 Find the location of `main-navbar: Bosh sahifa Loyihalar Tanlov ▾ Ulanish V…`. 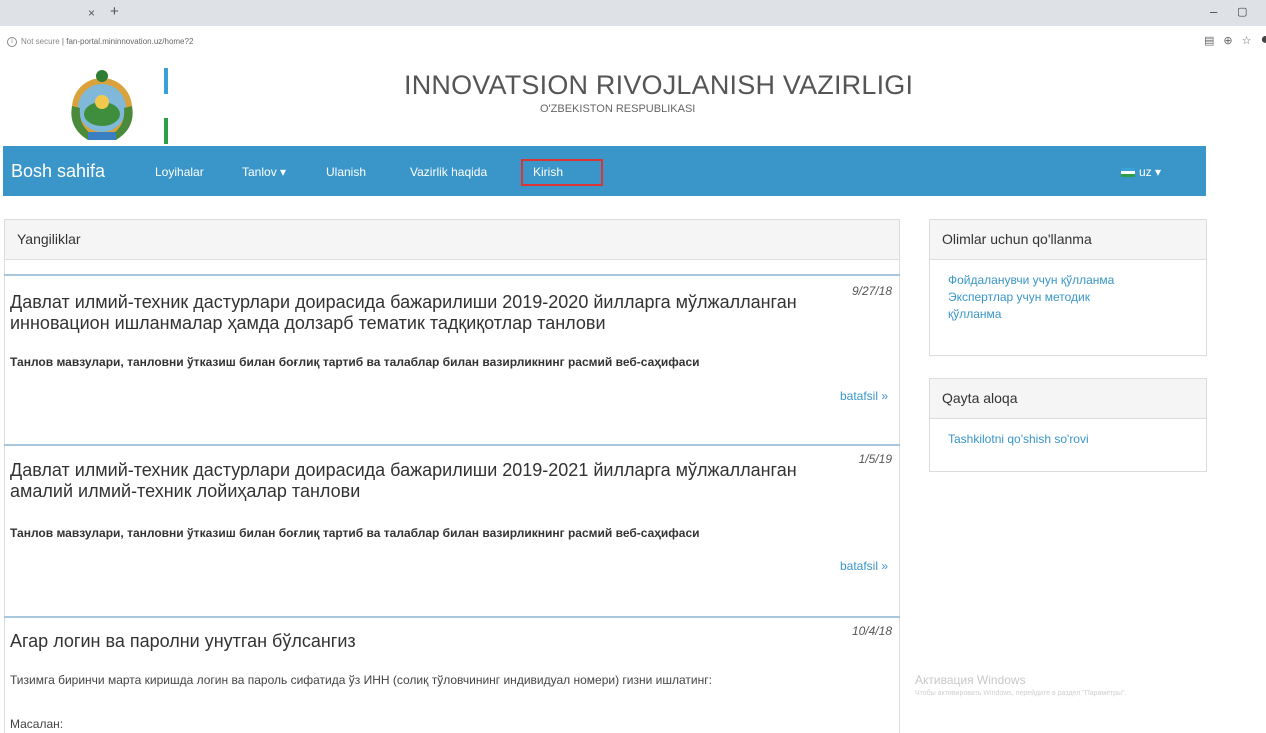

main-navbar: Bosh sahifa Loyihalar Tanlov ▾ Ulanish V… is located at coordinates (604, 171).